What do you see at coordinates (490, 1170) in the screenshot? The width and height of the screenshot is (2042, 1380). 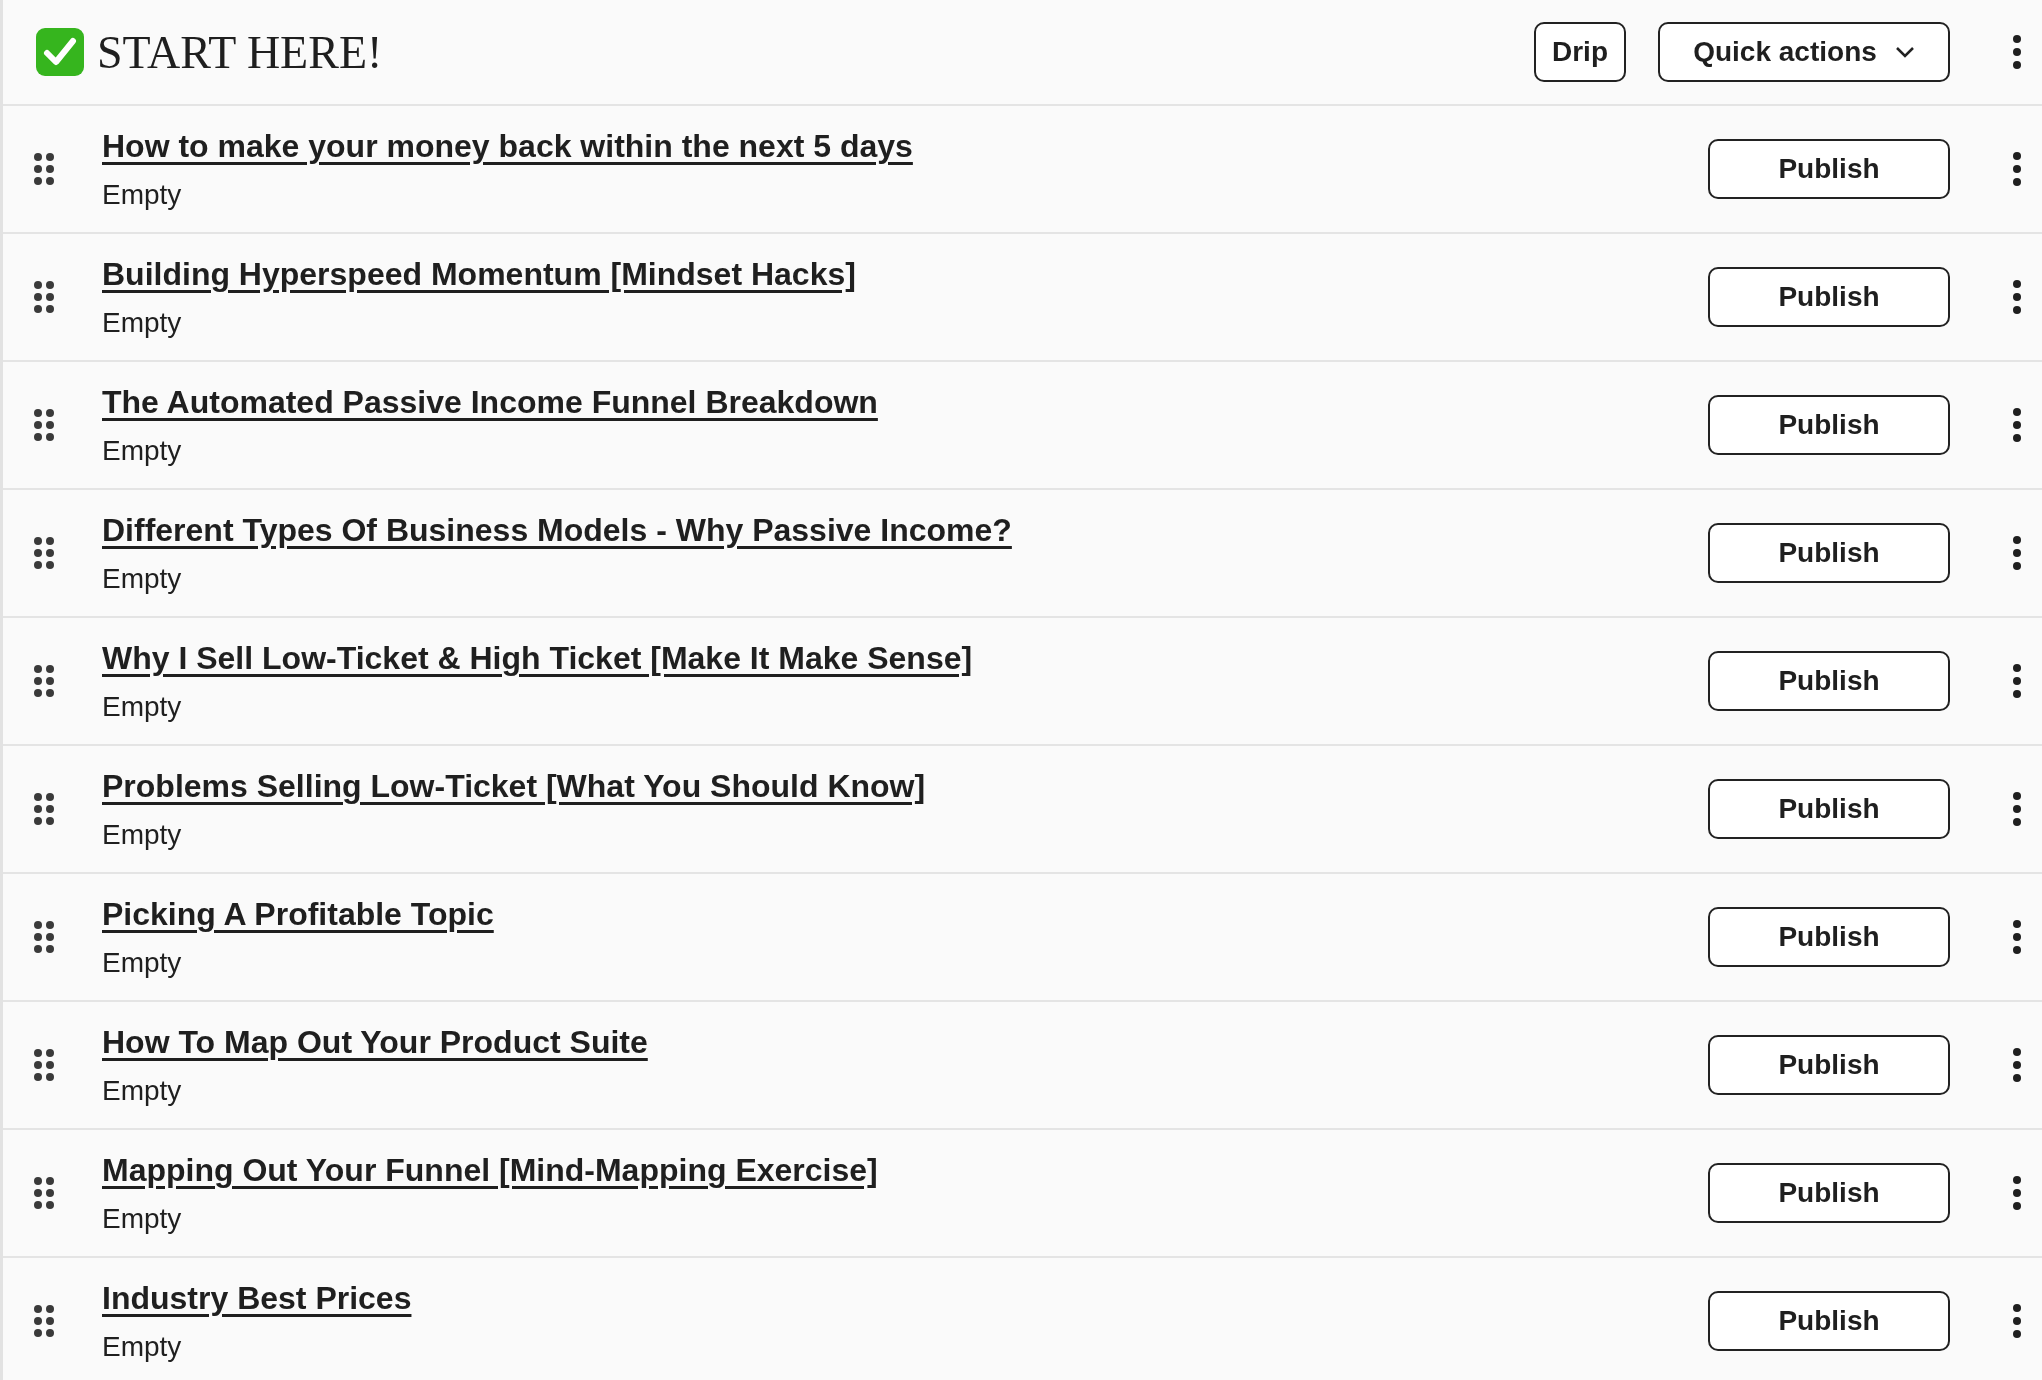 I see `lesson-link: Mapping Out Your Funnel [Mind-Mapping Exercise]` at bounding box center [490, 1170].